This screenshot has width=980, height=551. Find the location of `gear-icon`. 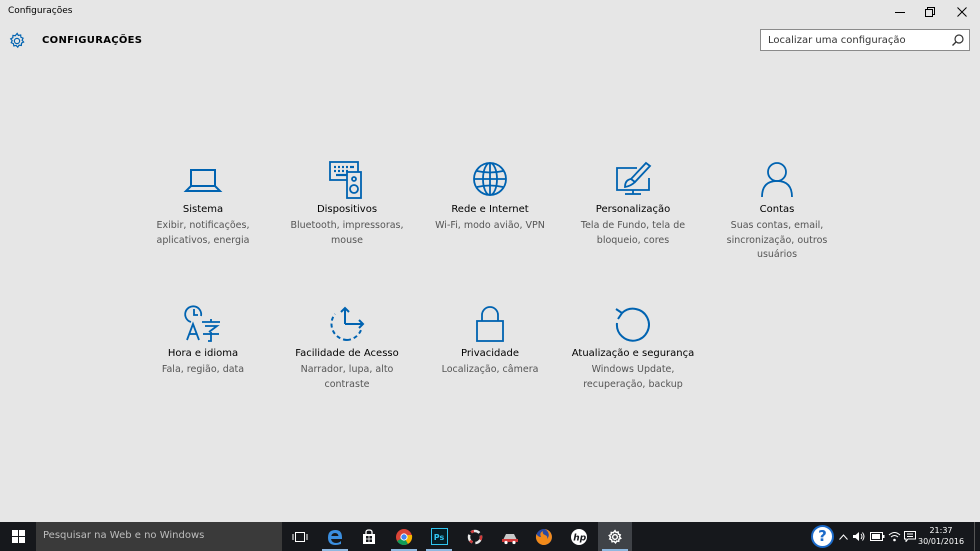

gear-icon is located at coordinates (17, 40).